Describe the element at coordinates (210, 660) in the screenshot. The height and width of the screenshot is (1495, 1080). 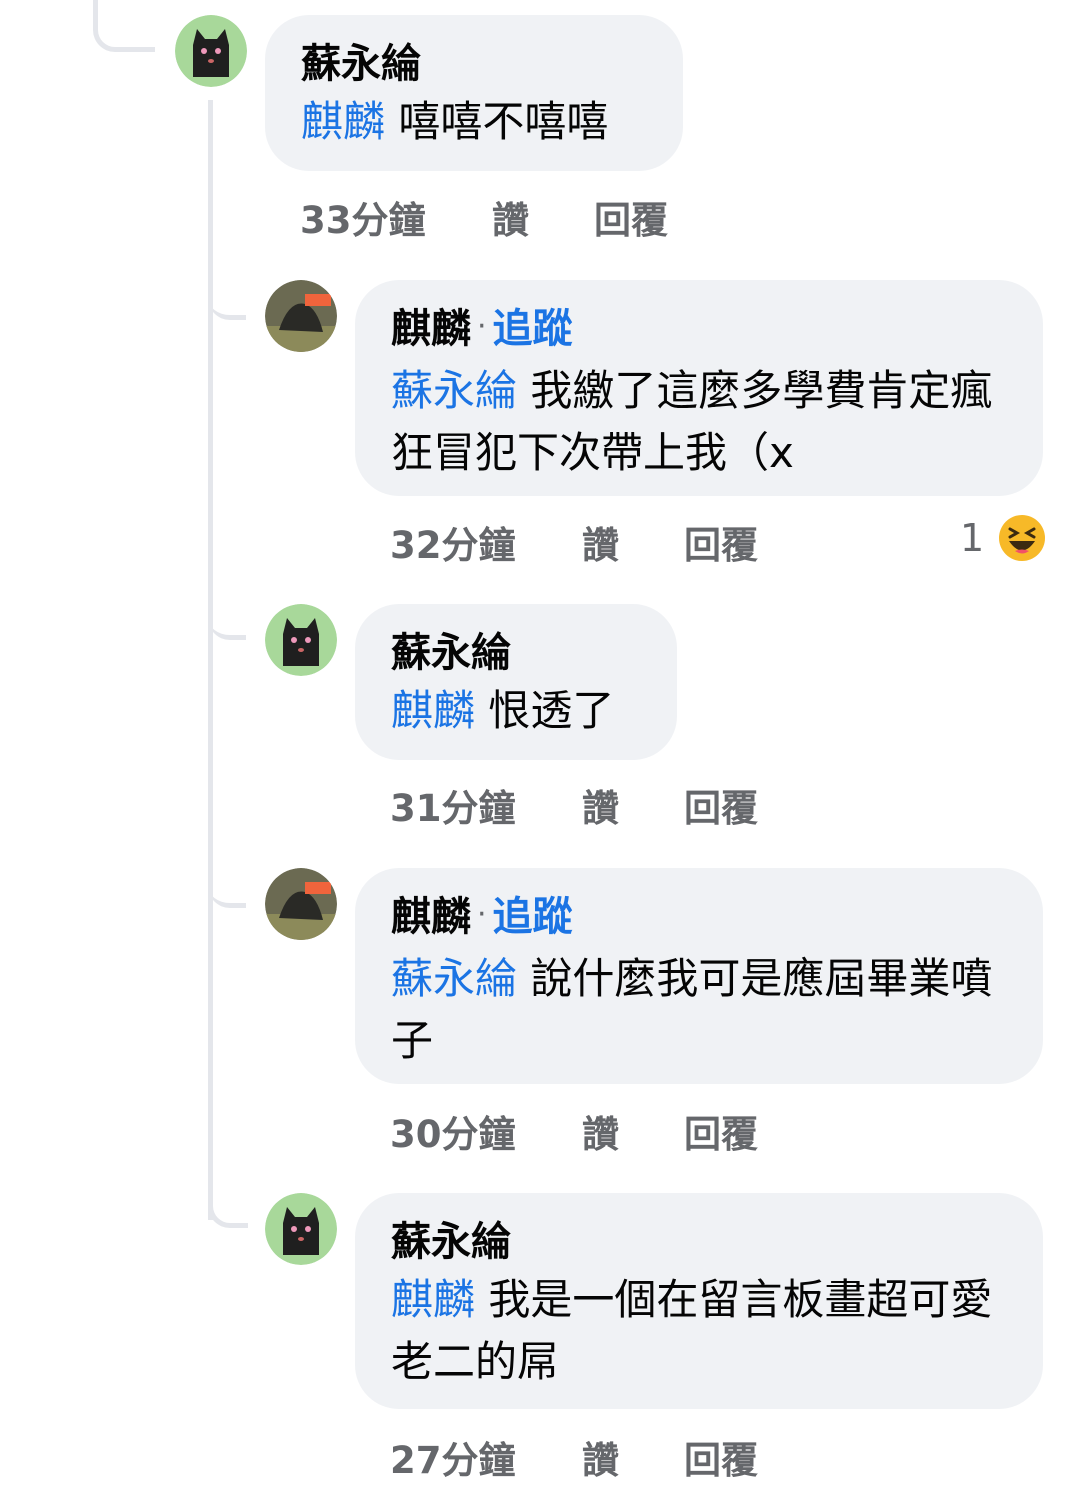
I see `thread-line` at that location.